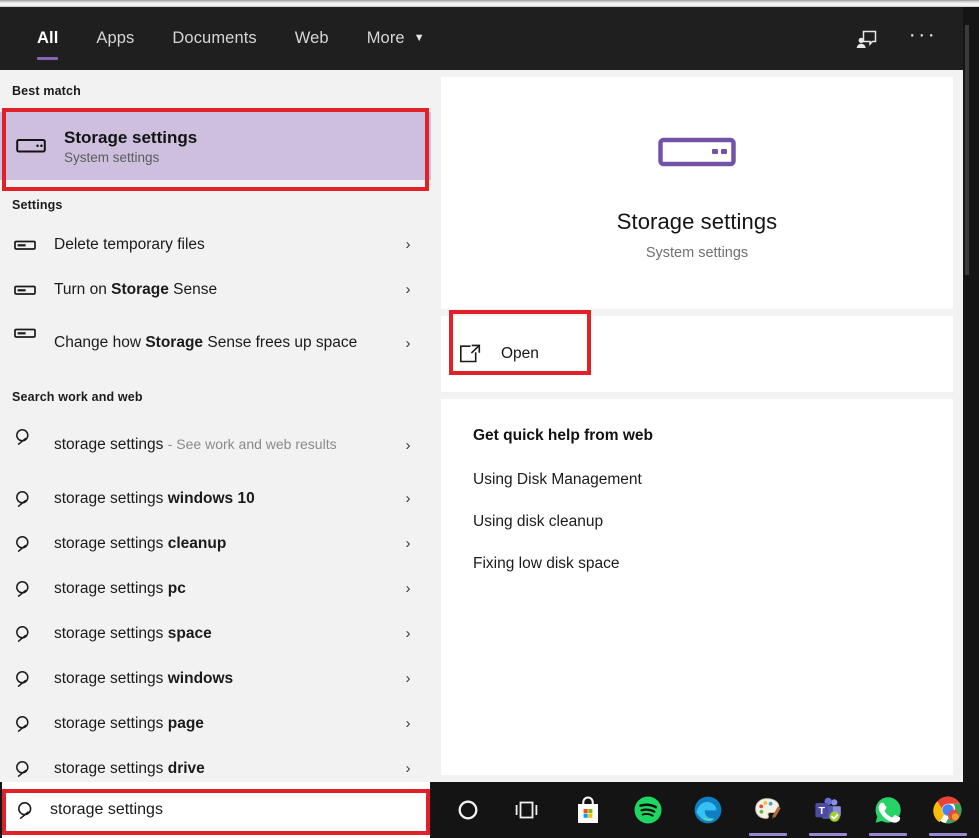  What do you see at coordinates (215, 244) in the screenshot?
I see `settings-result-delete-temporary-files: Delete temporary files ›` at bounding box center [215, 244].